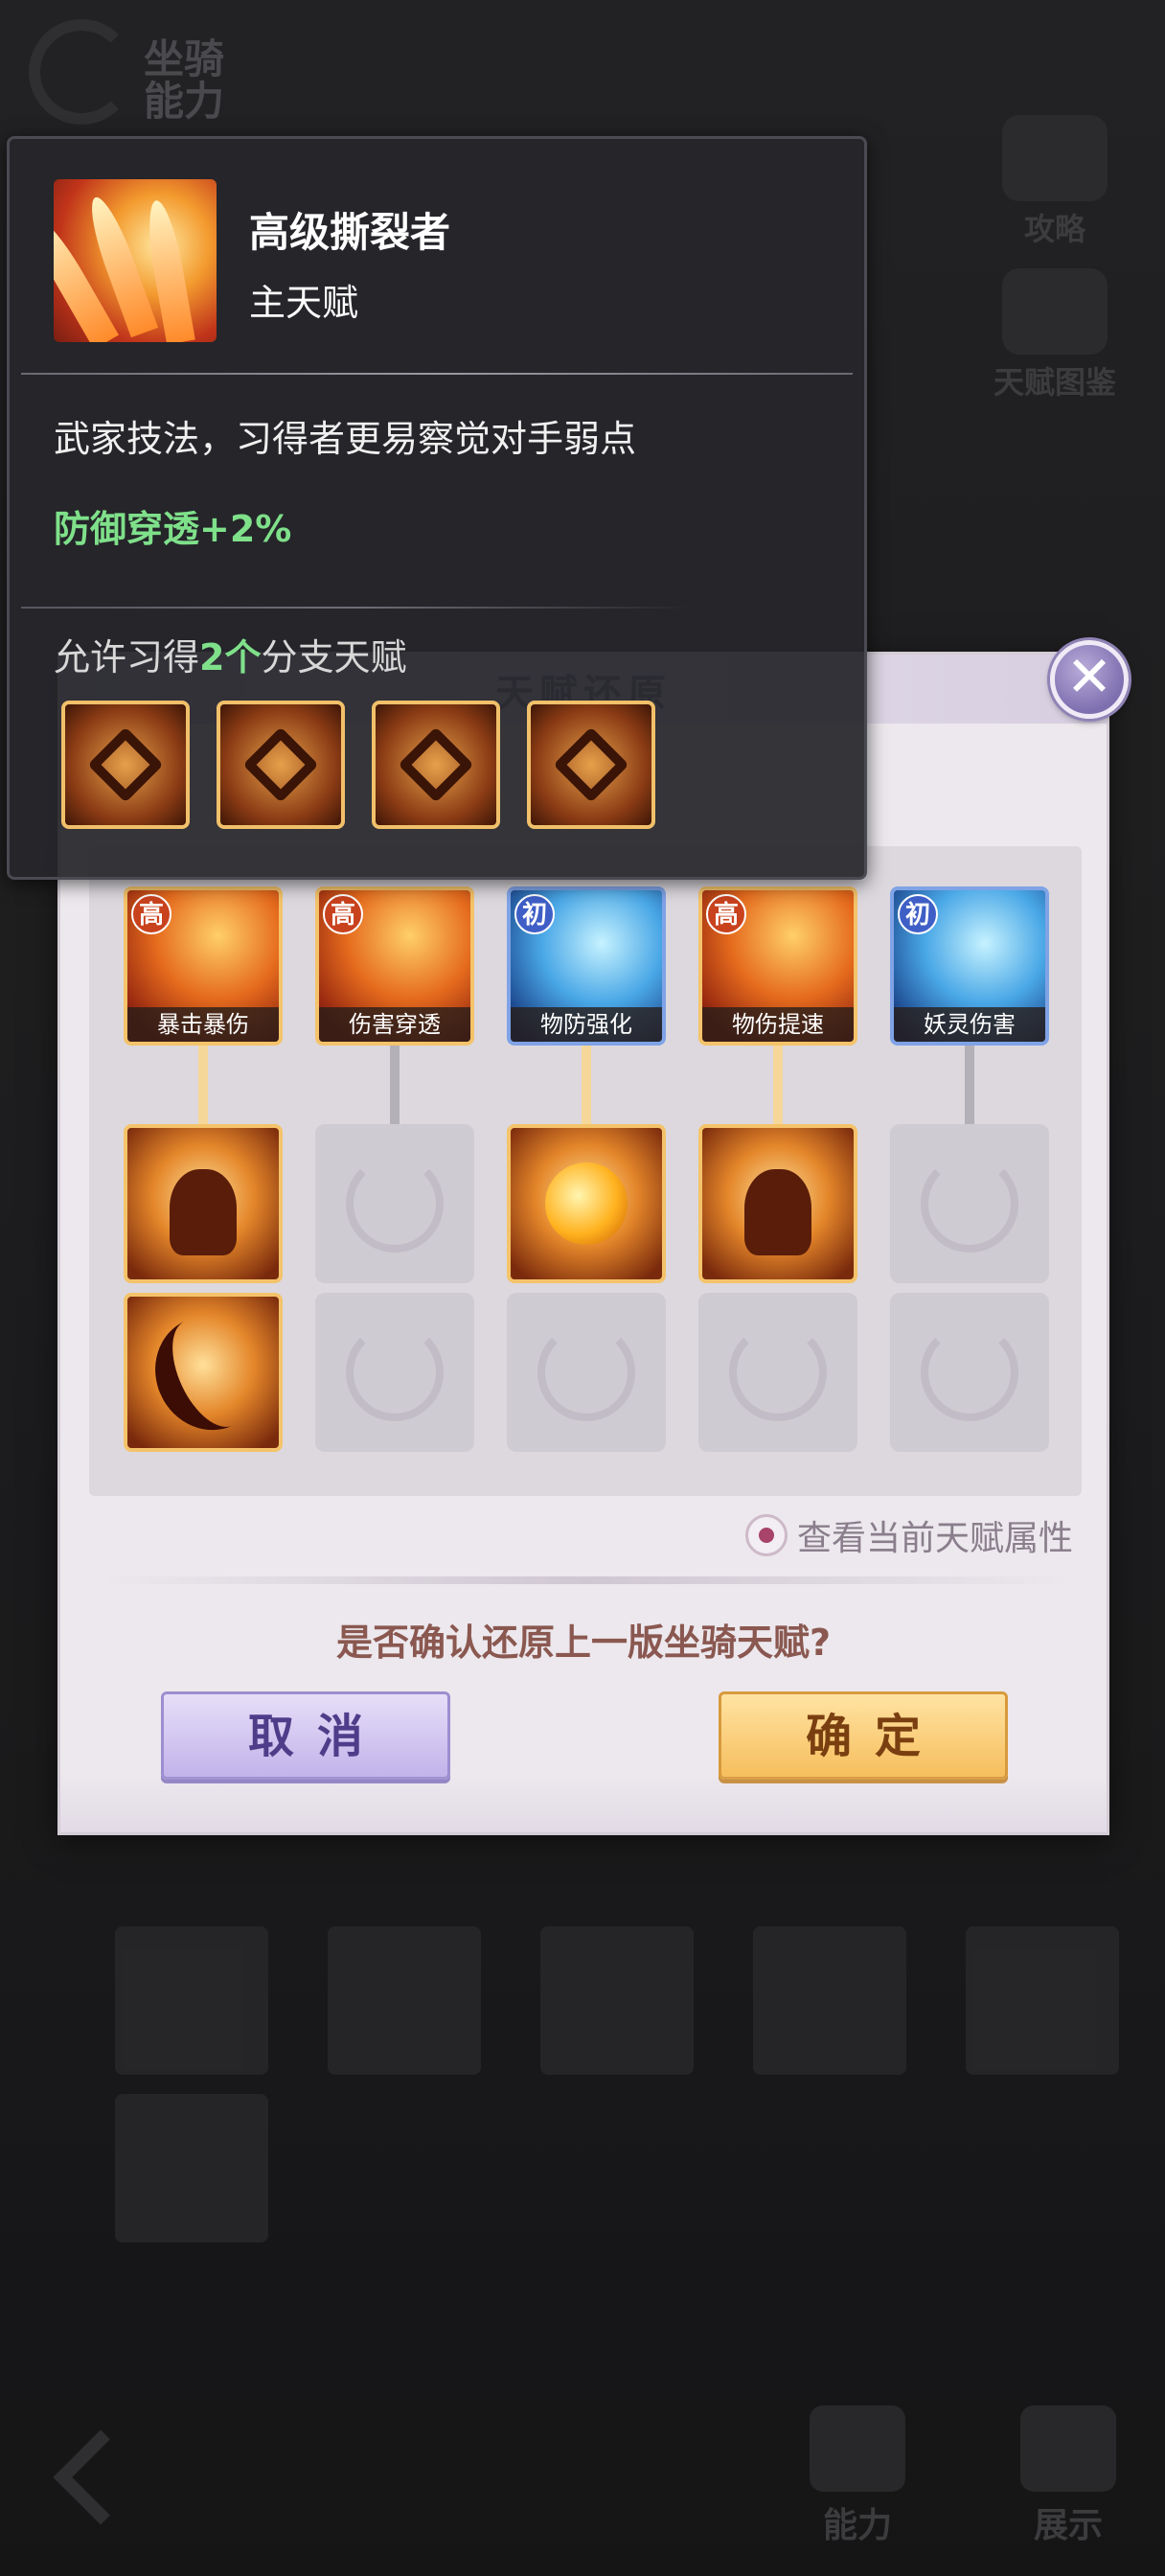 The height and width of the screenshot is (2576, 1165). I want to click on view-attributes-link: 查看当前天赋属性, so click(909, 1535).